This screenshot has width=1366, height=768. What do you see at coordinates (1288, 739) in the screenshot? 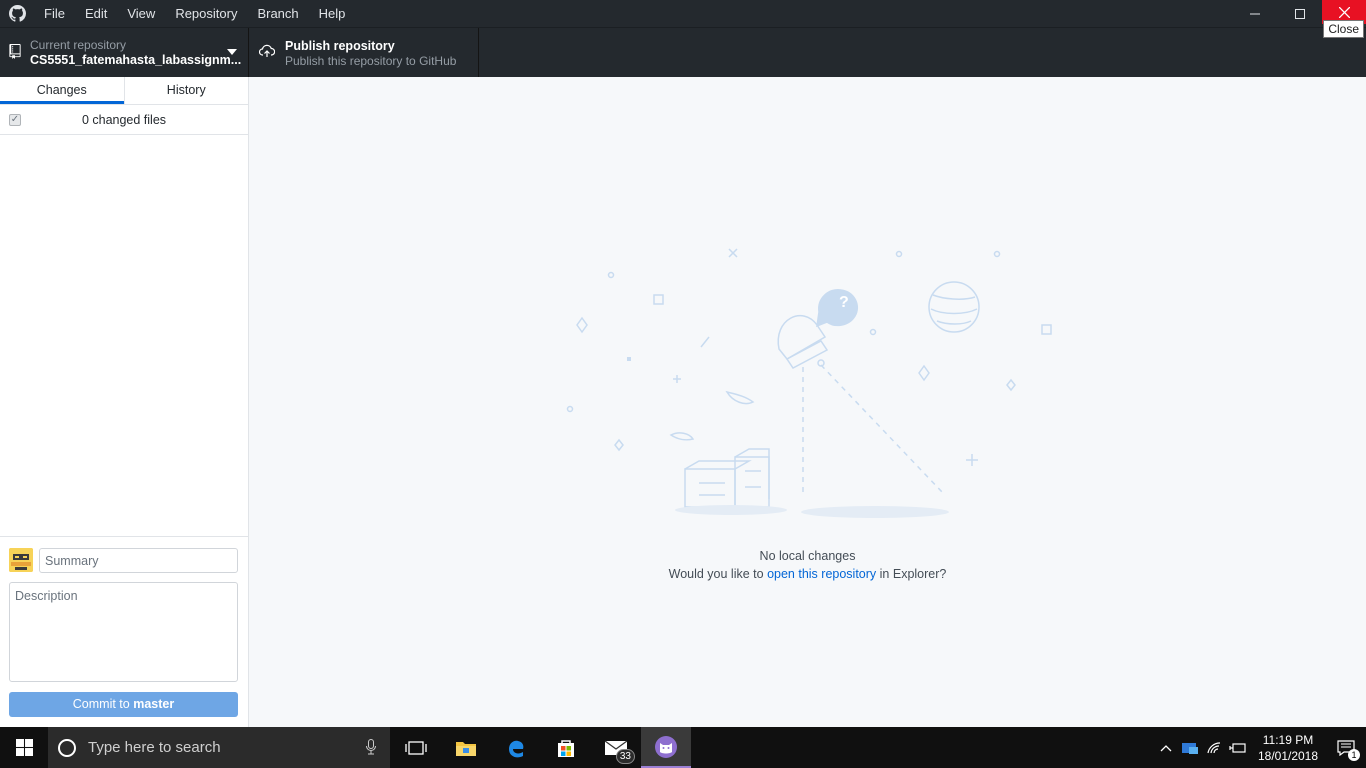
I see `clock-time: 11:19 PM` at bounding box center [1288, 739].